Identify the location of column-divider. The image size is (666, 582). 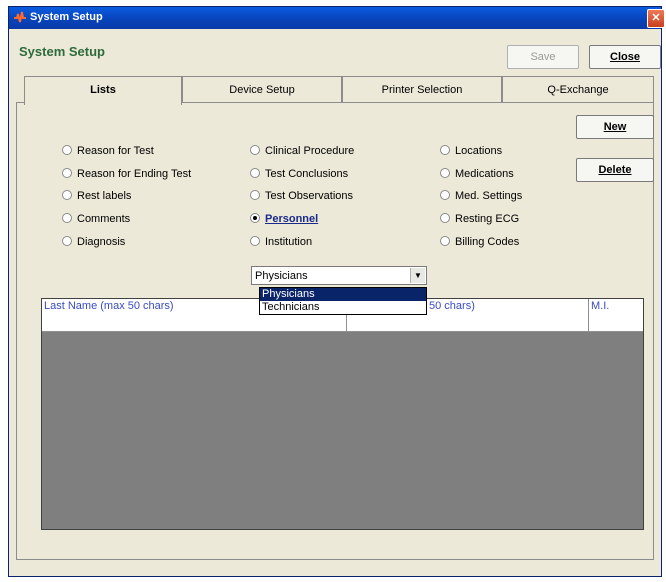
(588, 315).